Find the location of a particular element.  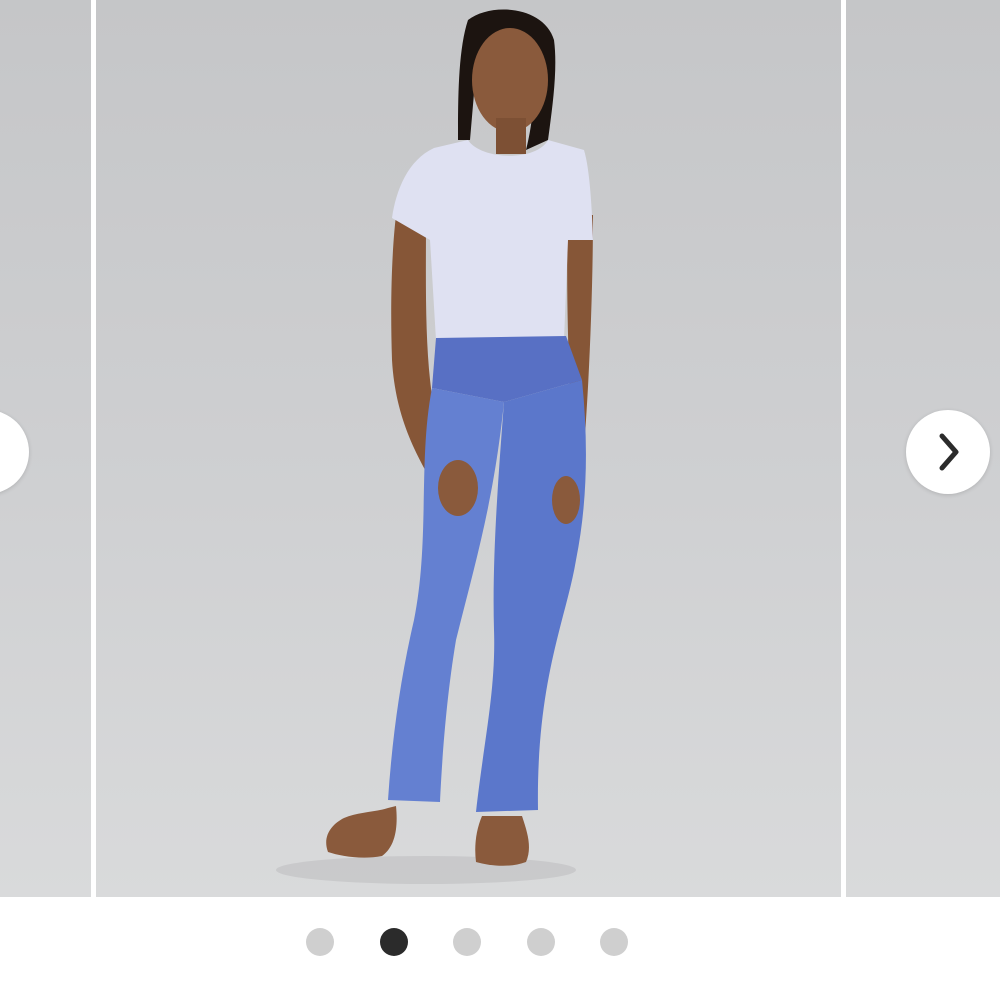

next-slide-button is located at coordinates (948, 452).